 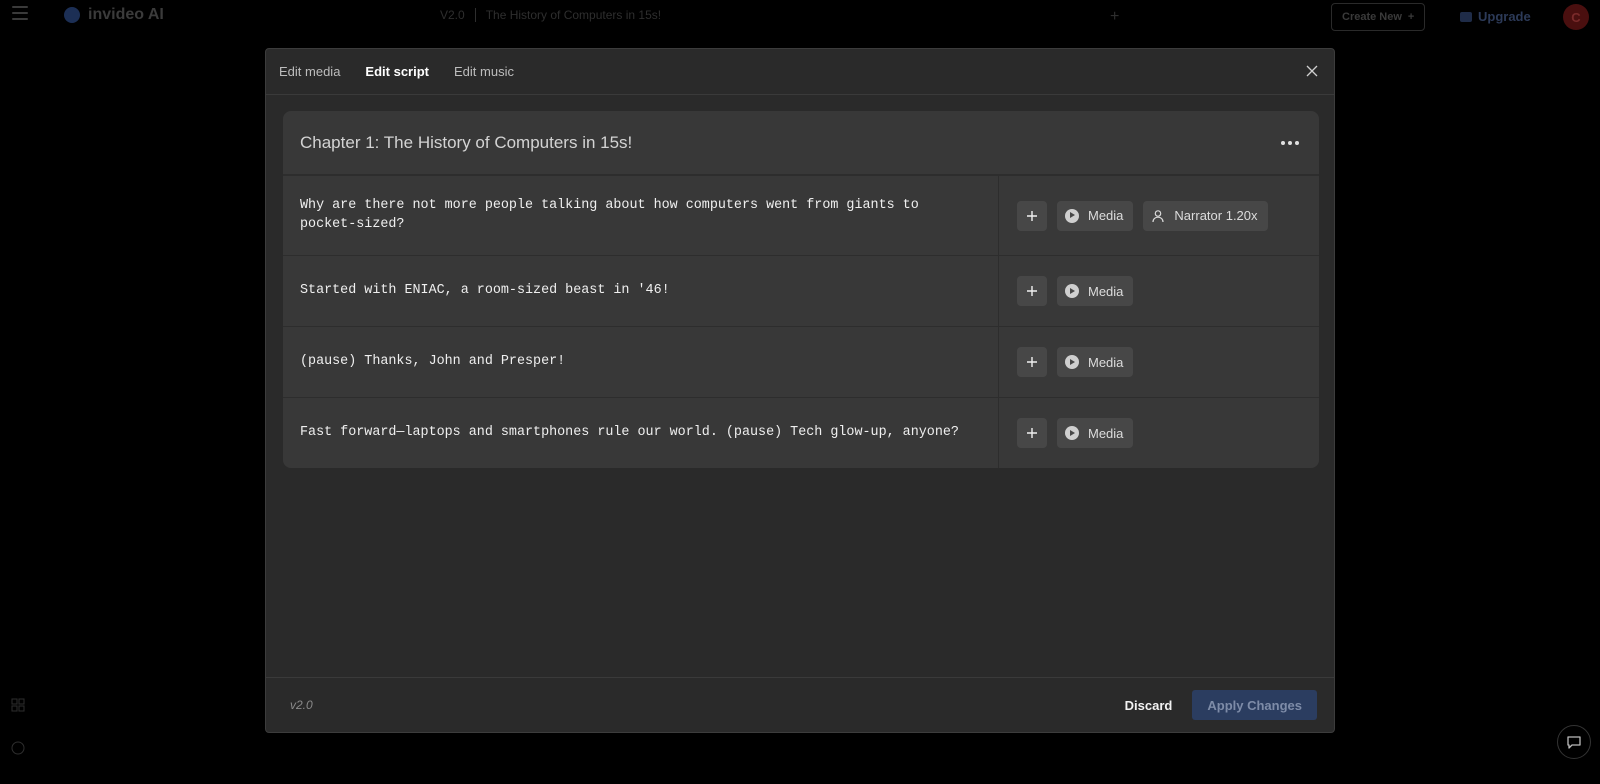 I want to click on project-title: The History of Computers in 15s!, so click(x=573, y=15).